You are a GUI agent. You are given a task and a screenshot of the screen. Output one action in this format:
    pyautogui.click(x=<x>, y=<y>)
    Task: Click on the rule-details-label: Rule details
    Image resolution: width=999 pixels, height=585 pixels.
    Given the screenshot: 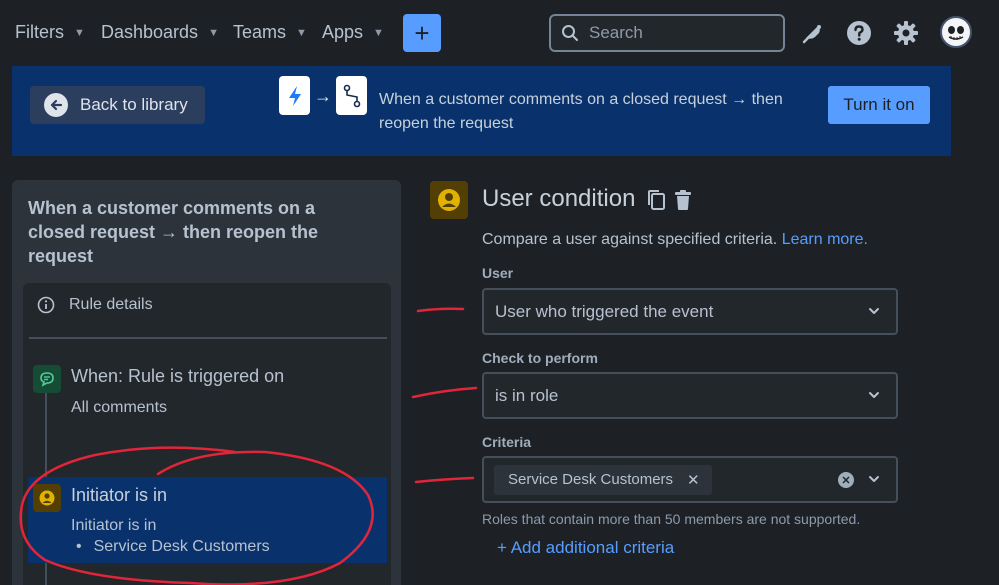 What is the action you would take?
    pyautogui.click(x=111, y=304)
    